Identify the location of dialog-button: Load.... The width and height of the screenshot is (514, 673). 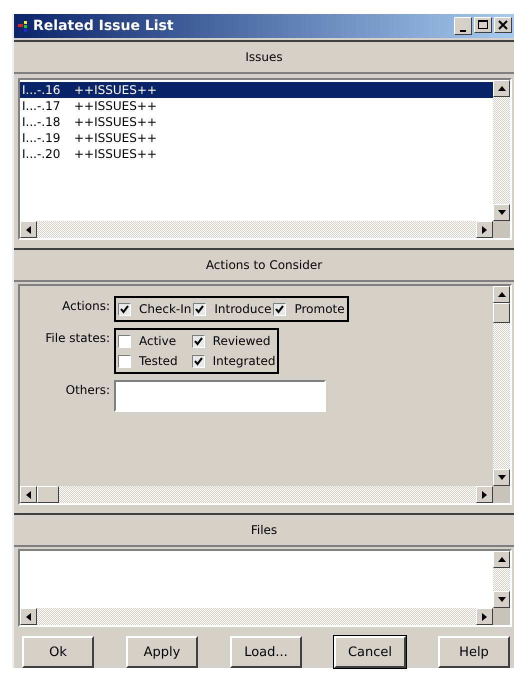
(266, 652).